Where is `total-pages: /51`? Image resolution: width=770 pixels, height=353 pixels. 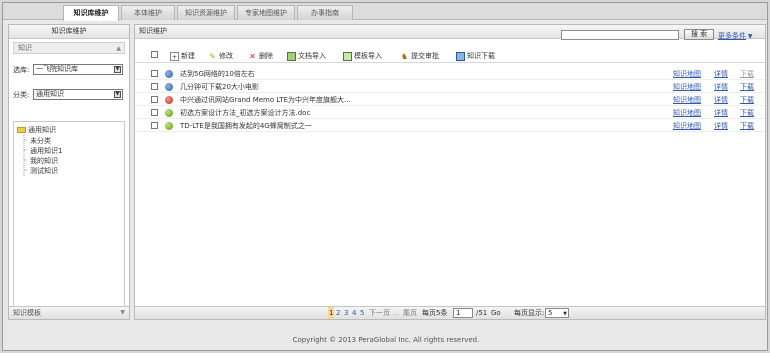
total-pages: /51 is located at coordinates (482, 313).